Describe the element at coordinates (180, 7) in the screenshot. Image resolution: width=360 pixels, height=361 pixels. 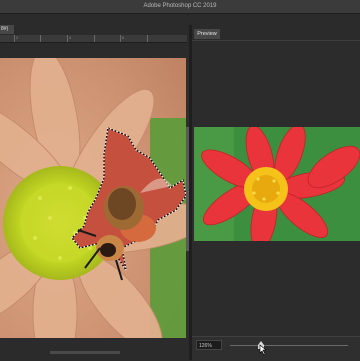
I see `window-title: Adobe Photoshop CC 2019` at that location.